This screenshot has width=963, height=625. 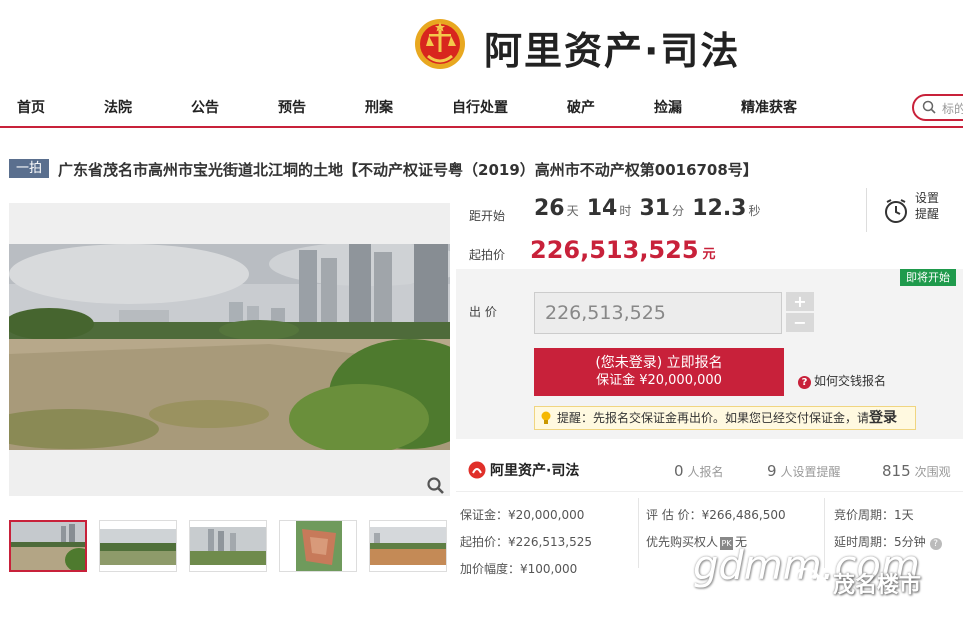 I want to click on site-header: 阿里资产·司法, so click(x=481, y=42).